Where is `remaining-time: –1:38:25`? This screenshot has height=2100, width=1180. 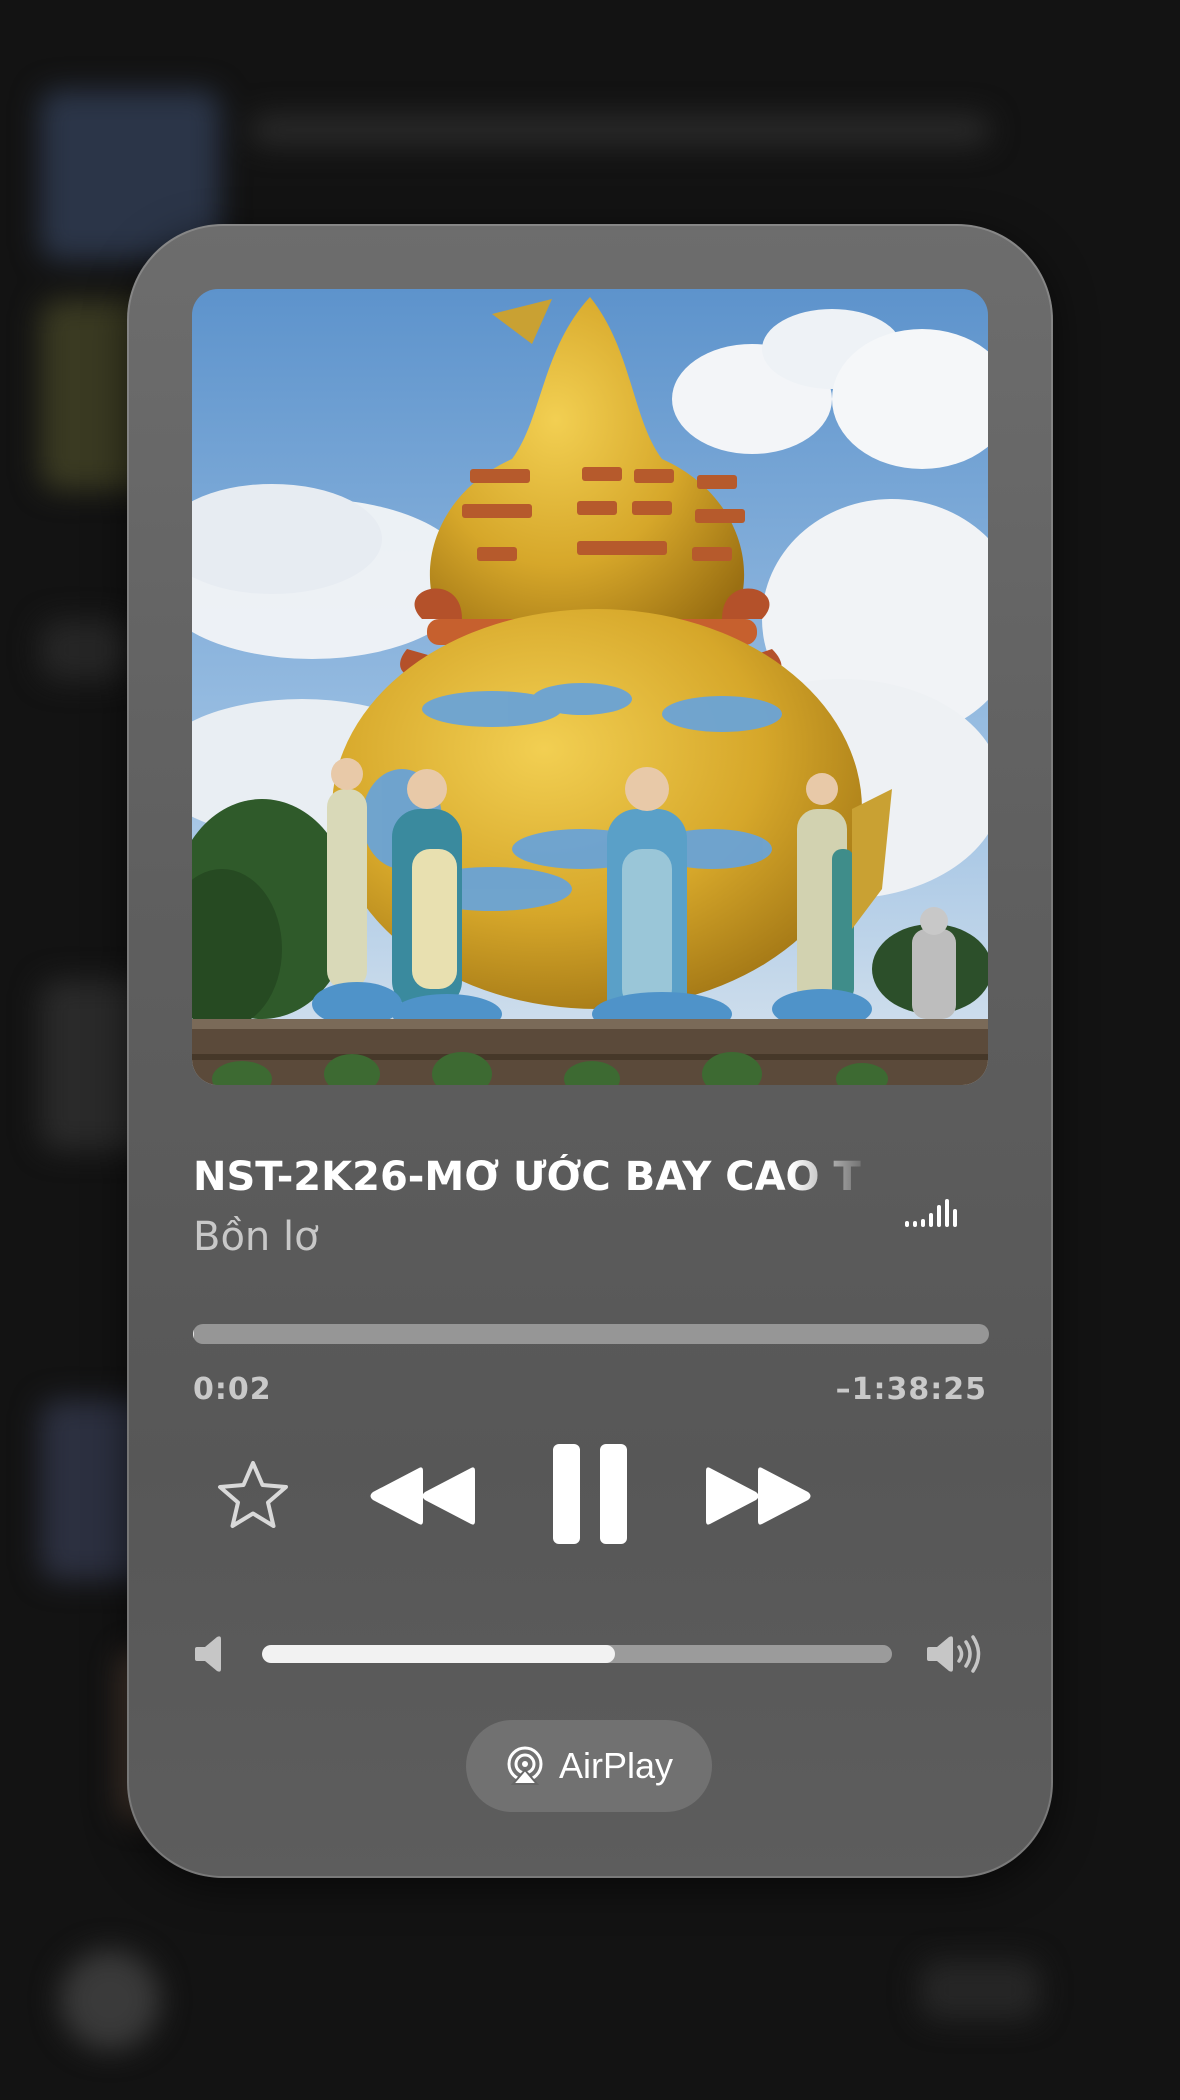 remaining-time: –1:38:25 is located at coordinates (911, 1389).